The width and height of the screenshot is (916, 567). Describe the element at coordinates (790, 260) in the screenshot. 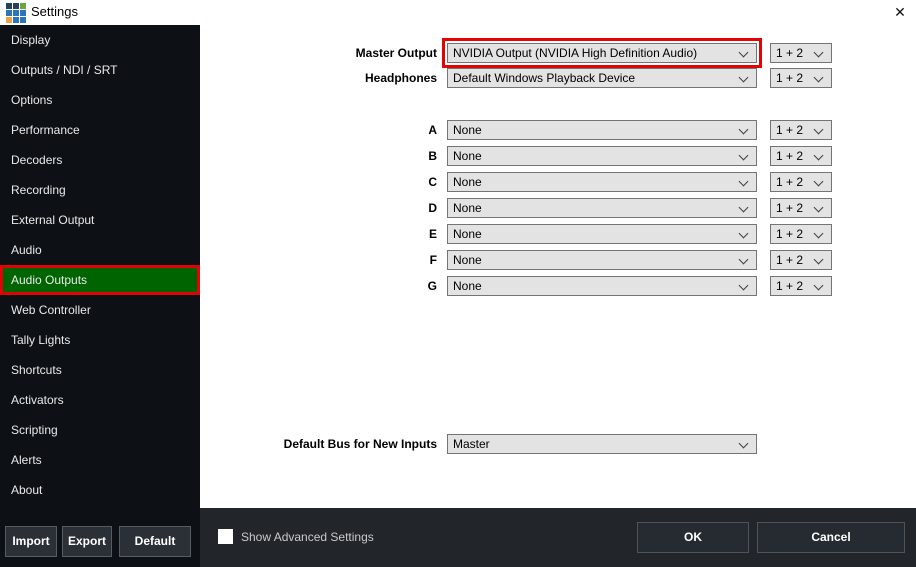

I see `bus-f-channel-select-value: 1 + 2` at that location.